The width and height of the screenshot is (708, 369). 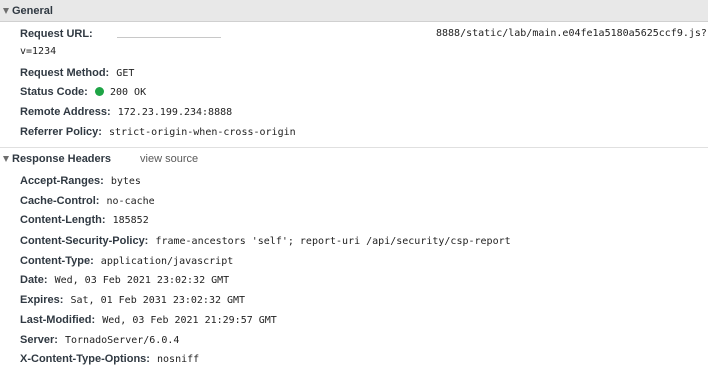 What do you see at coordinates (128, 92) in the screenshot?
I see `status-code-value: 200 OK` at bounding box center [128, 92].